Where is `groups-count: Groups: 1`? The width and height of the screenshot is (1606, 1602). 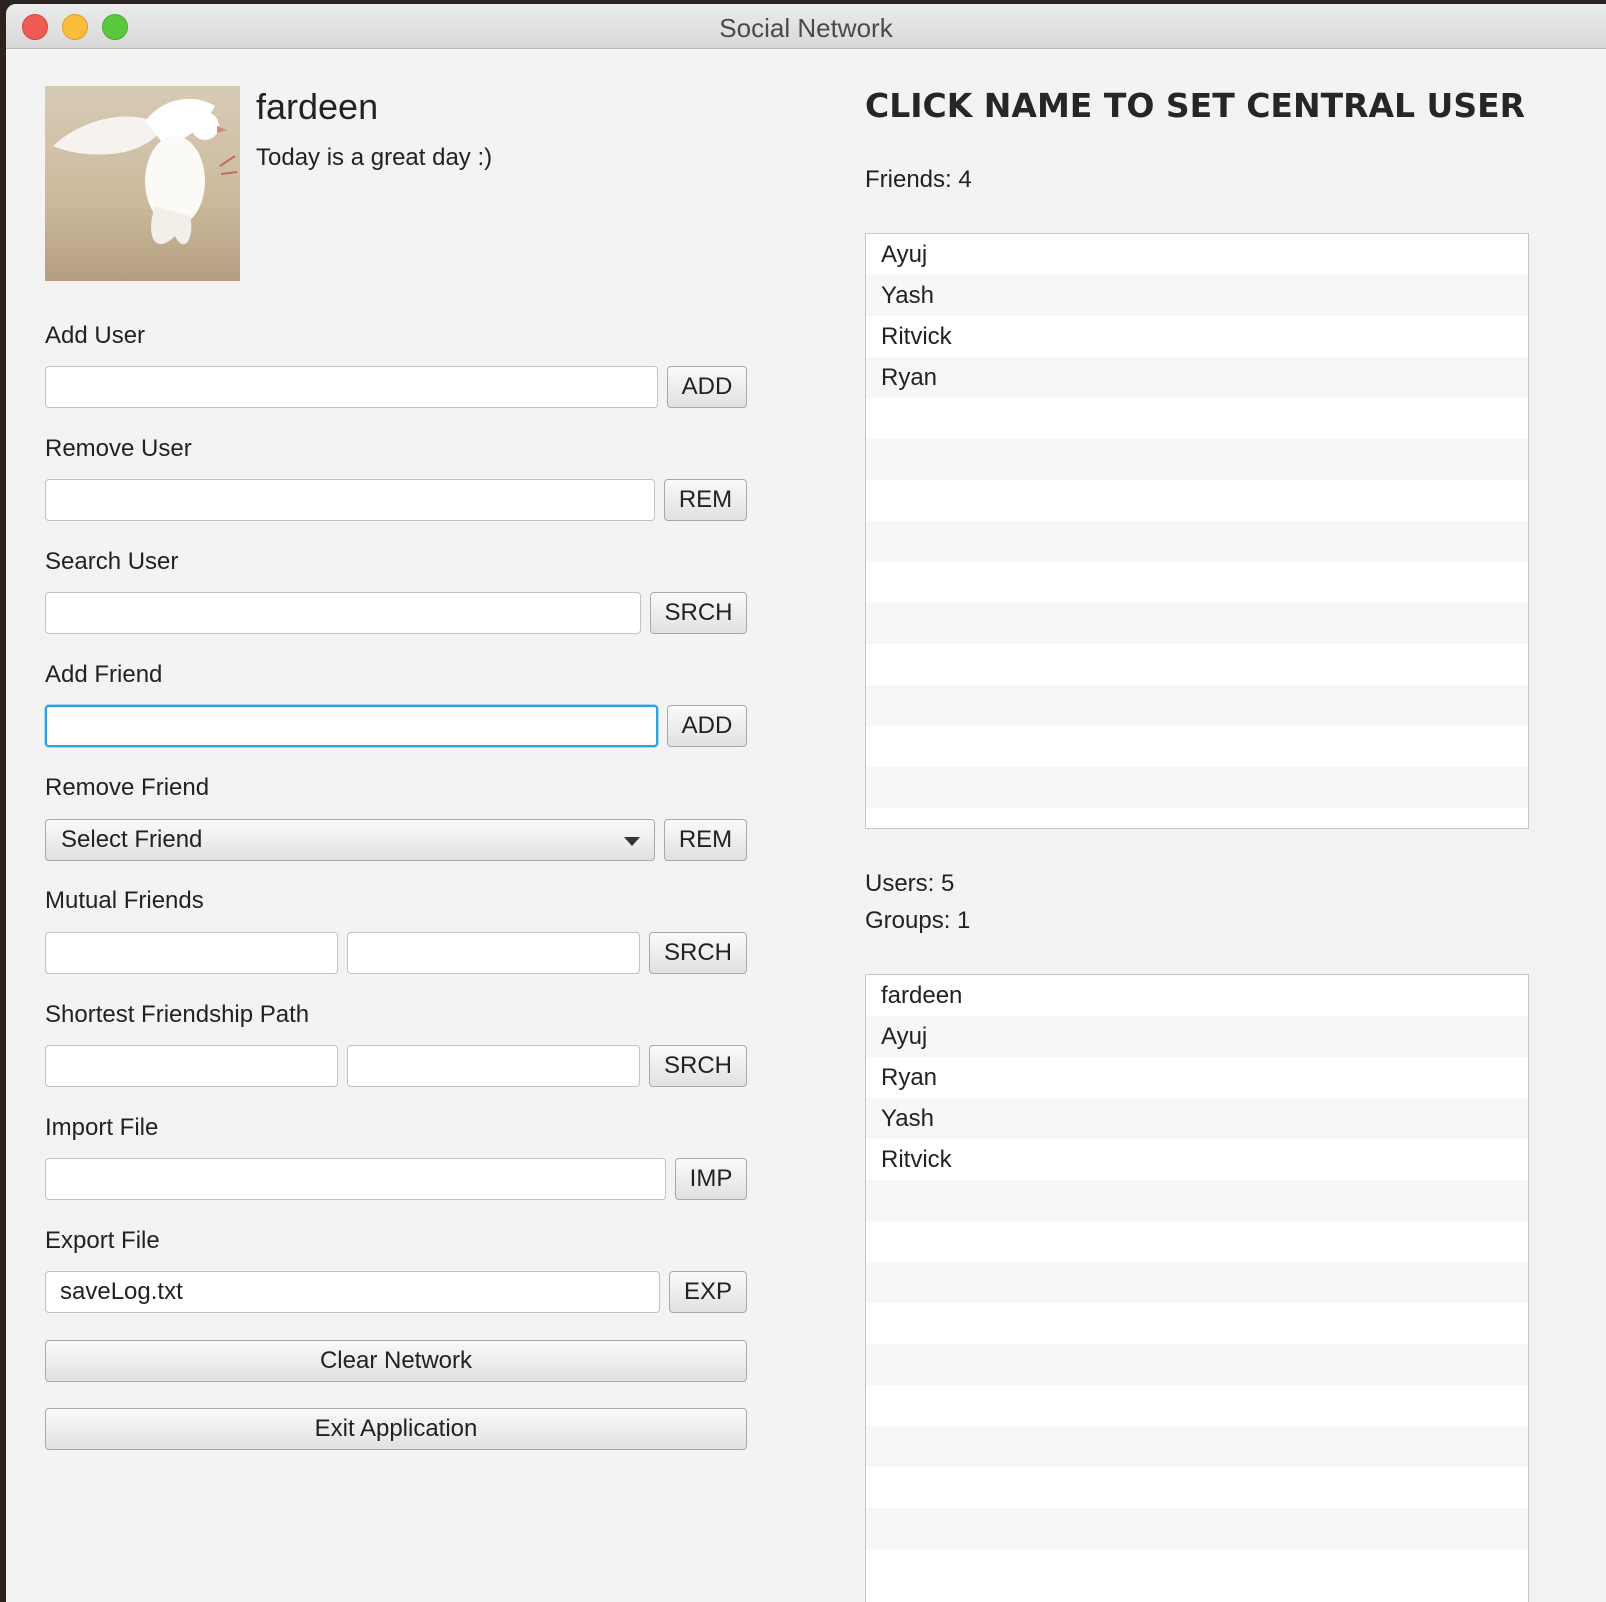 groups-count: Groups: 1 is located at coordinates (918, 920).